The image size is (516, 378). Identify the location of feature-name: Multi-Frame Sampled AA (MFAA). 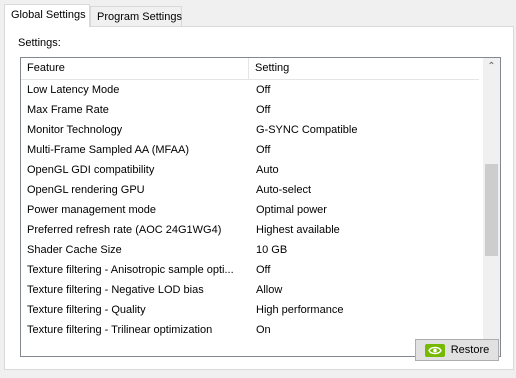
(108, 150).